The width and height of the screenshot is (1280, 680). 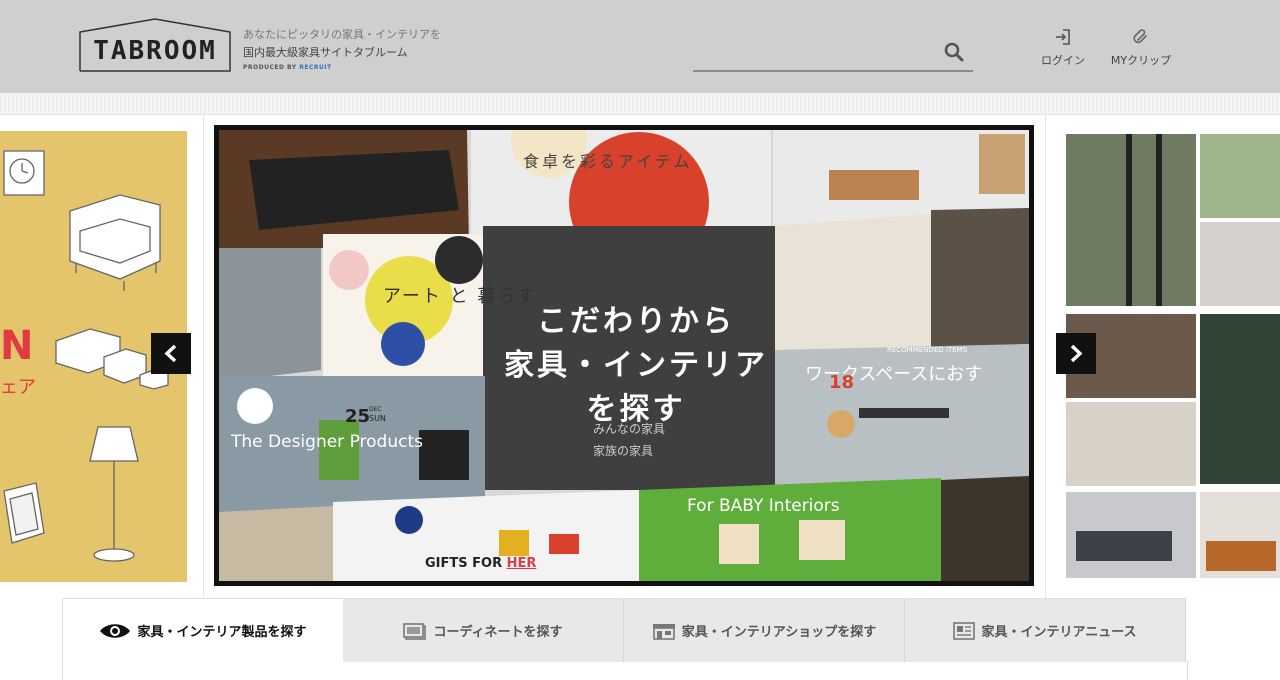 What do you see at coordinates (18, 387) in the screenshot?
I see `left-slide-small-text: ェア` at bounding box center [18, 387].